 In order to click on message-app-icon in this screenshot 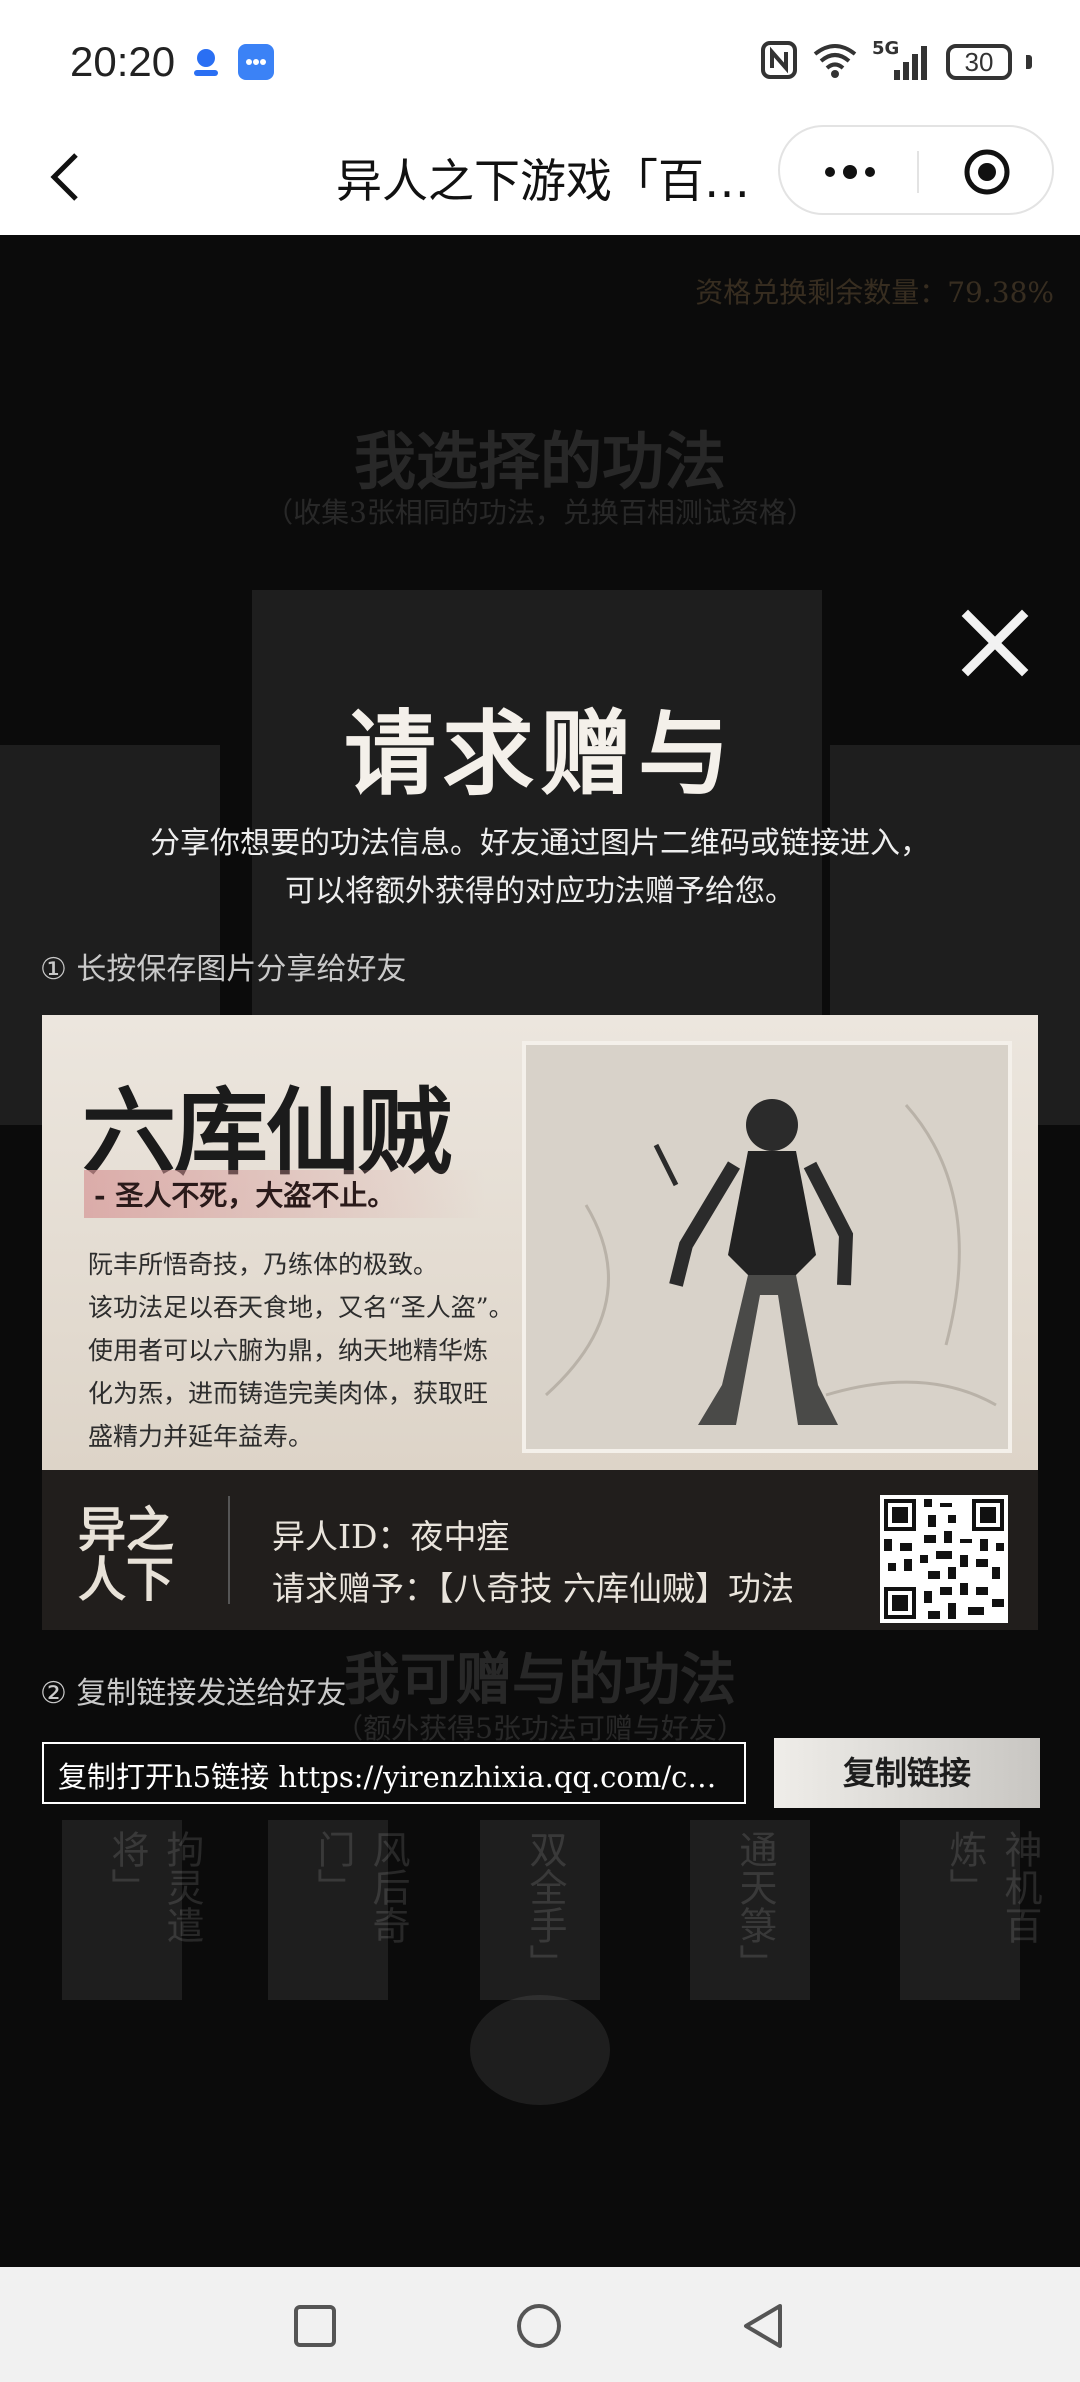, I will do `click(256, 62)`.